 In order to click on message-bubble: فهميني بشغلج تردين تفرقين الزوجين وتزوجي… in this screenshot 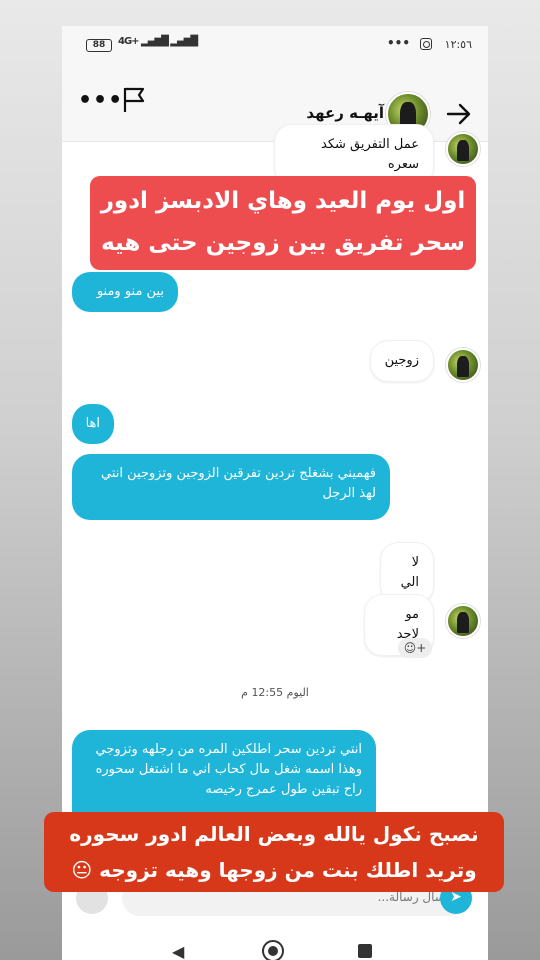, I will do `click(231, 487)`.